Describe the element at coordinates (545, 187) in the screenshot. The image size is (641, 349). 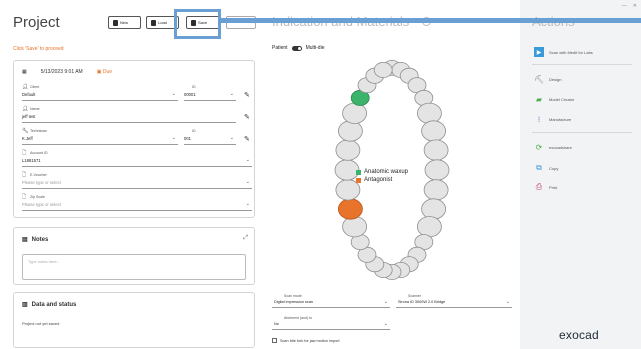
I see `action-print: ⎙ Print` at that location.